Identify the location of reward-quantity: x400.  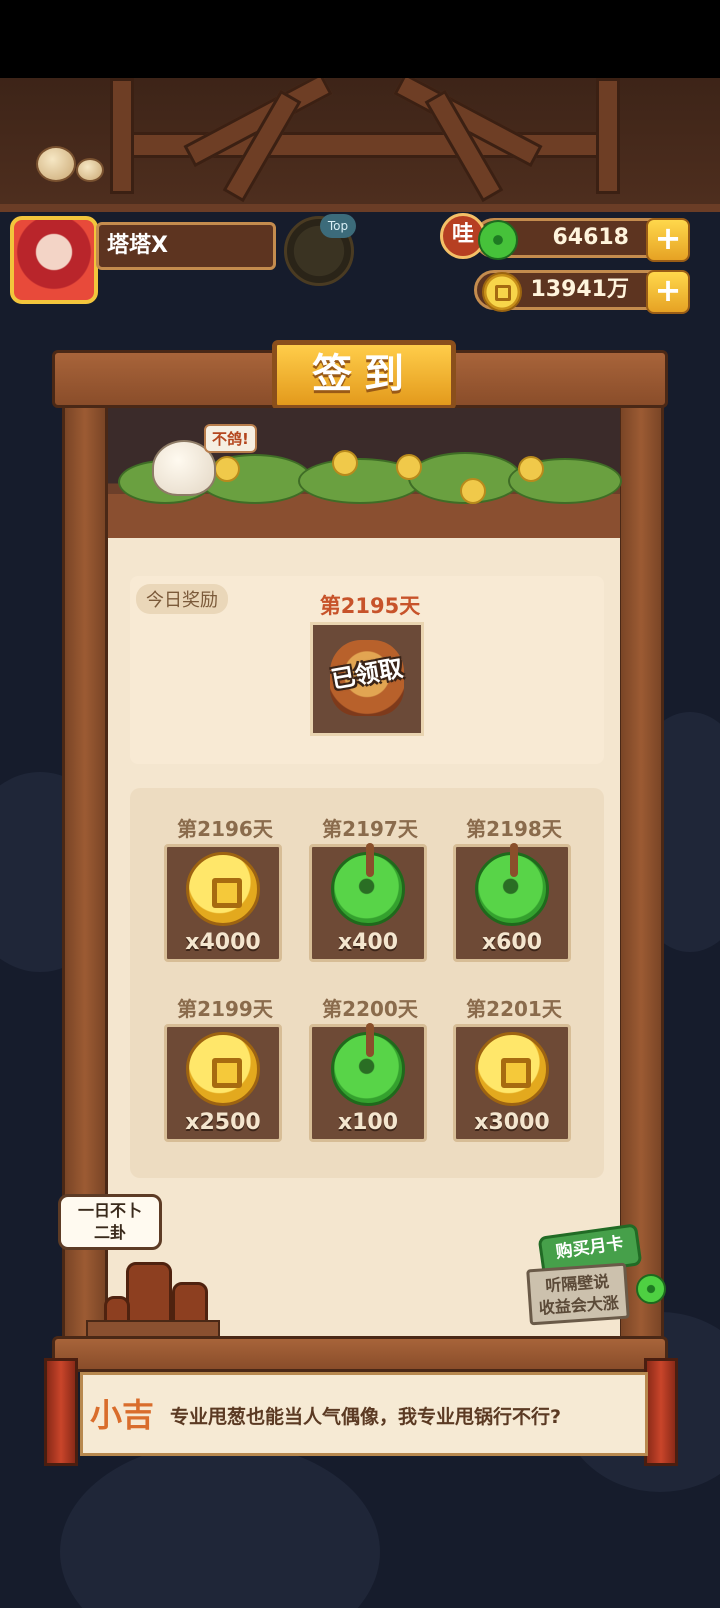
(368, 942).